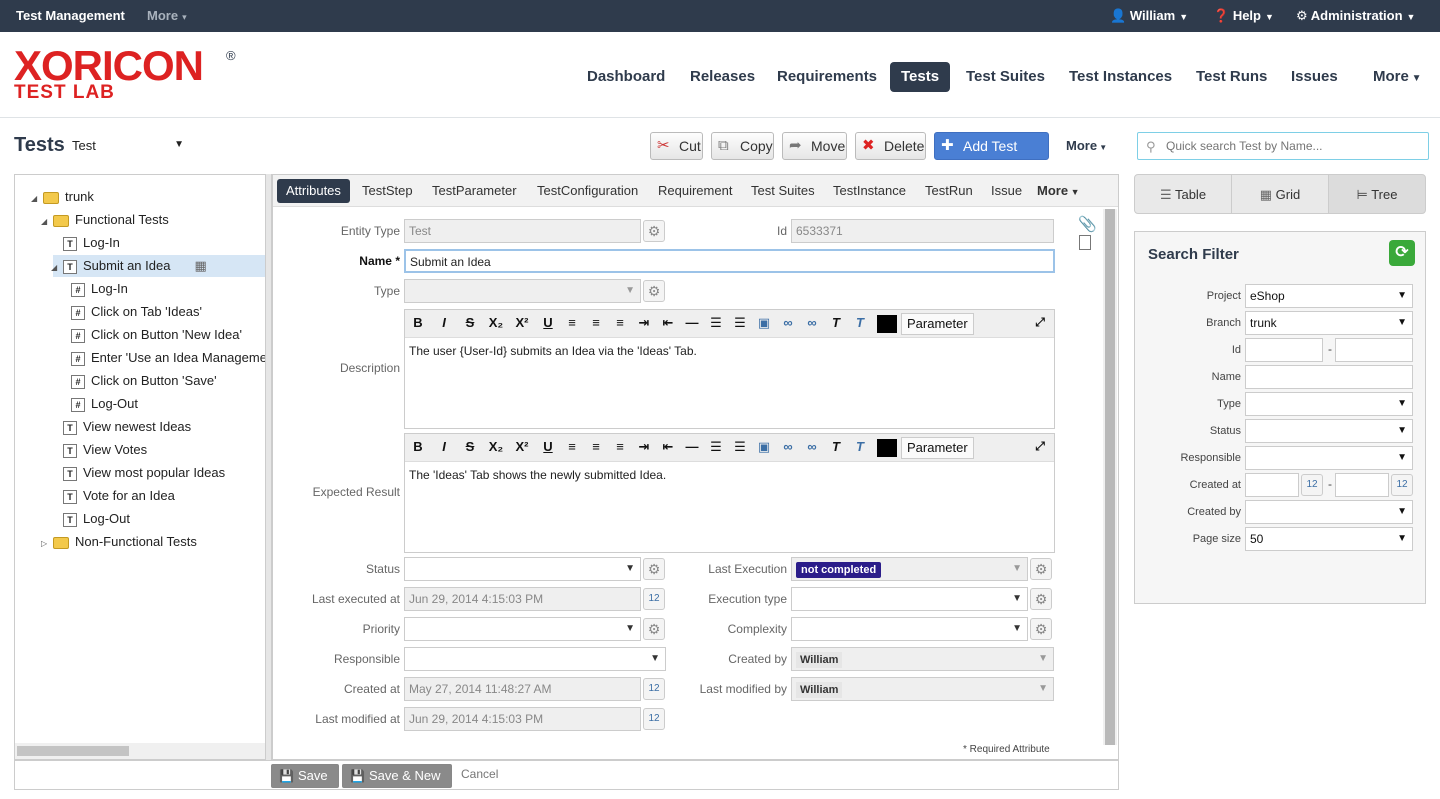 The height and width of the screenshot is (799, 1440). I want to click on form-scrollbar-thumb, so click(1110, 477).